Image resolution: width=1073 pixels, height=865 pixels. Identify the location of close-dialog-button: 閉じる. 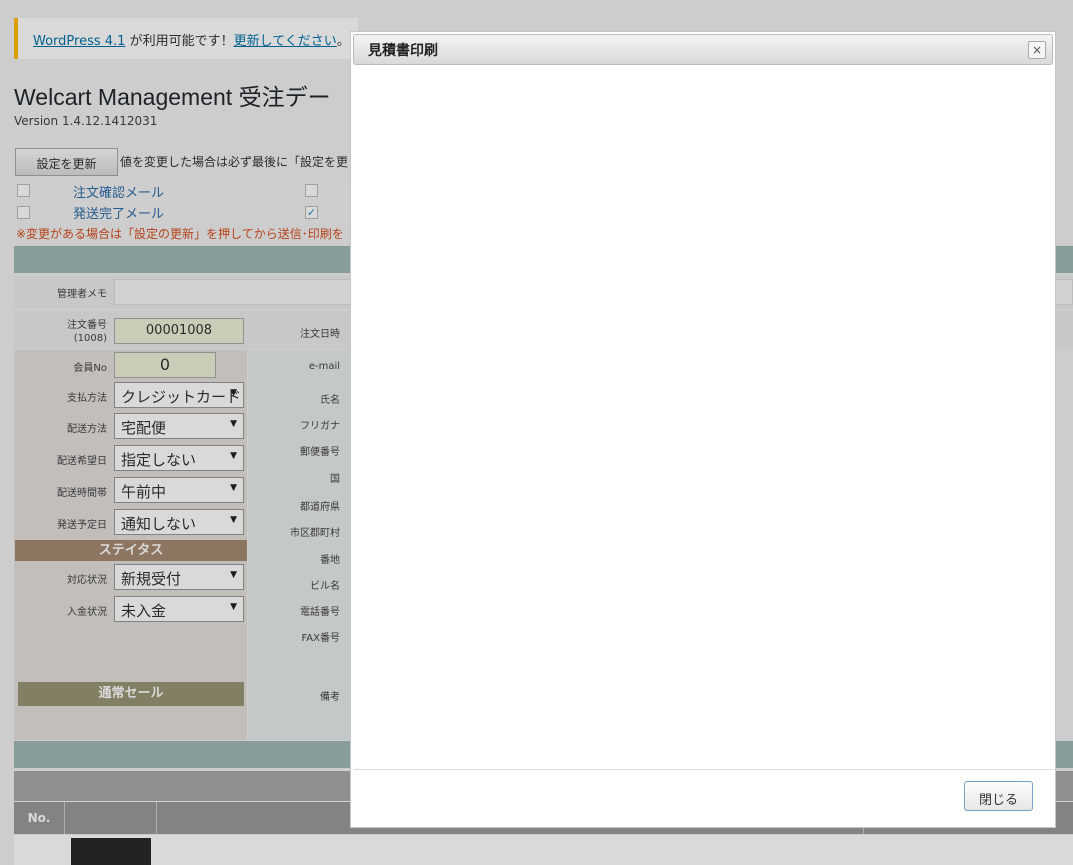
(998, 796).